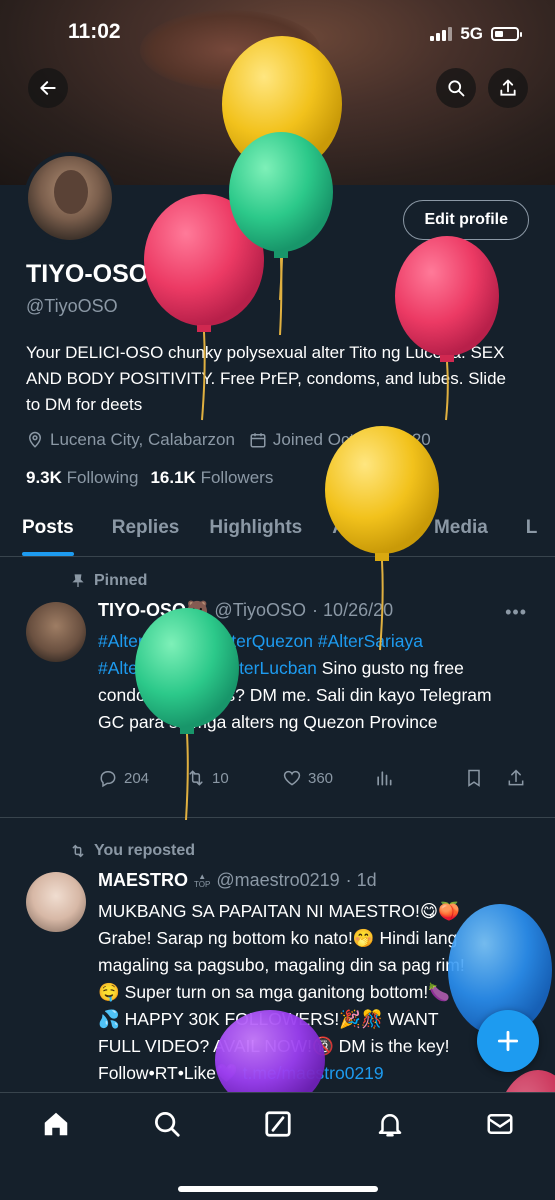  Describe the element at coordinates (485, 778) in the screenshot. I see `bookmark-button` at that location.